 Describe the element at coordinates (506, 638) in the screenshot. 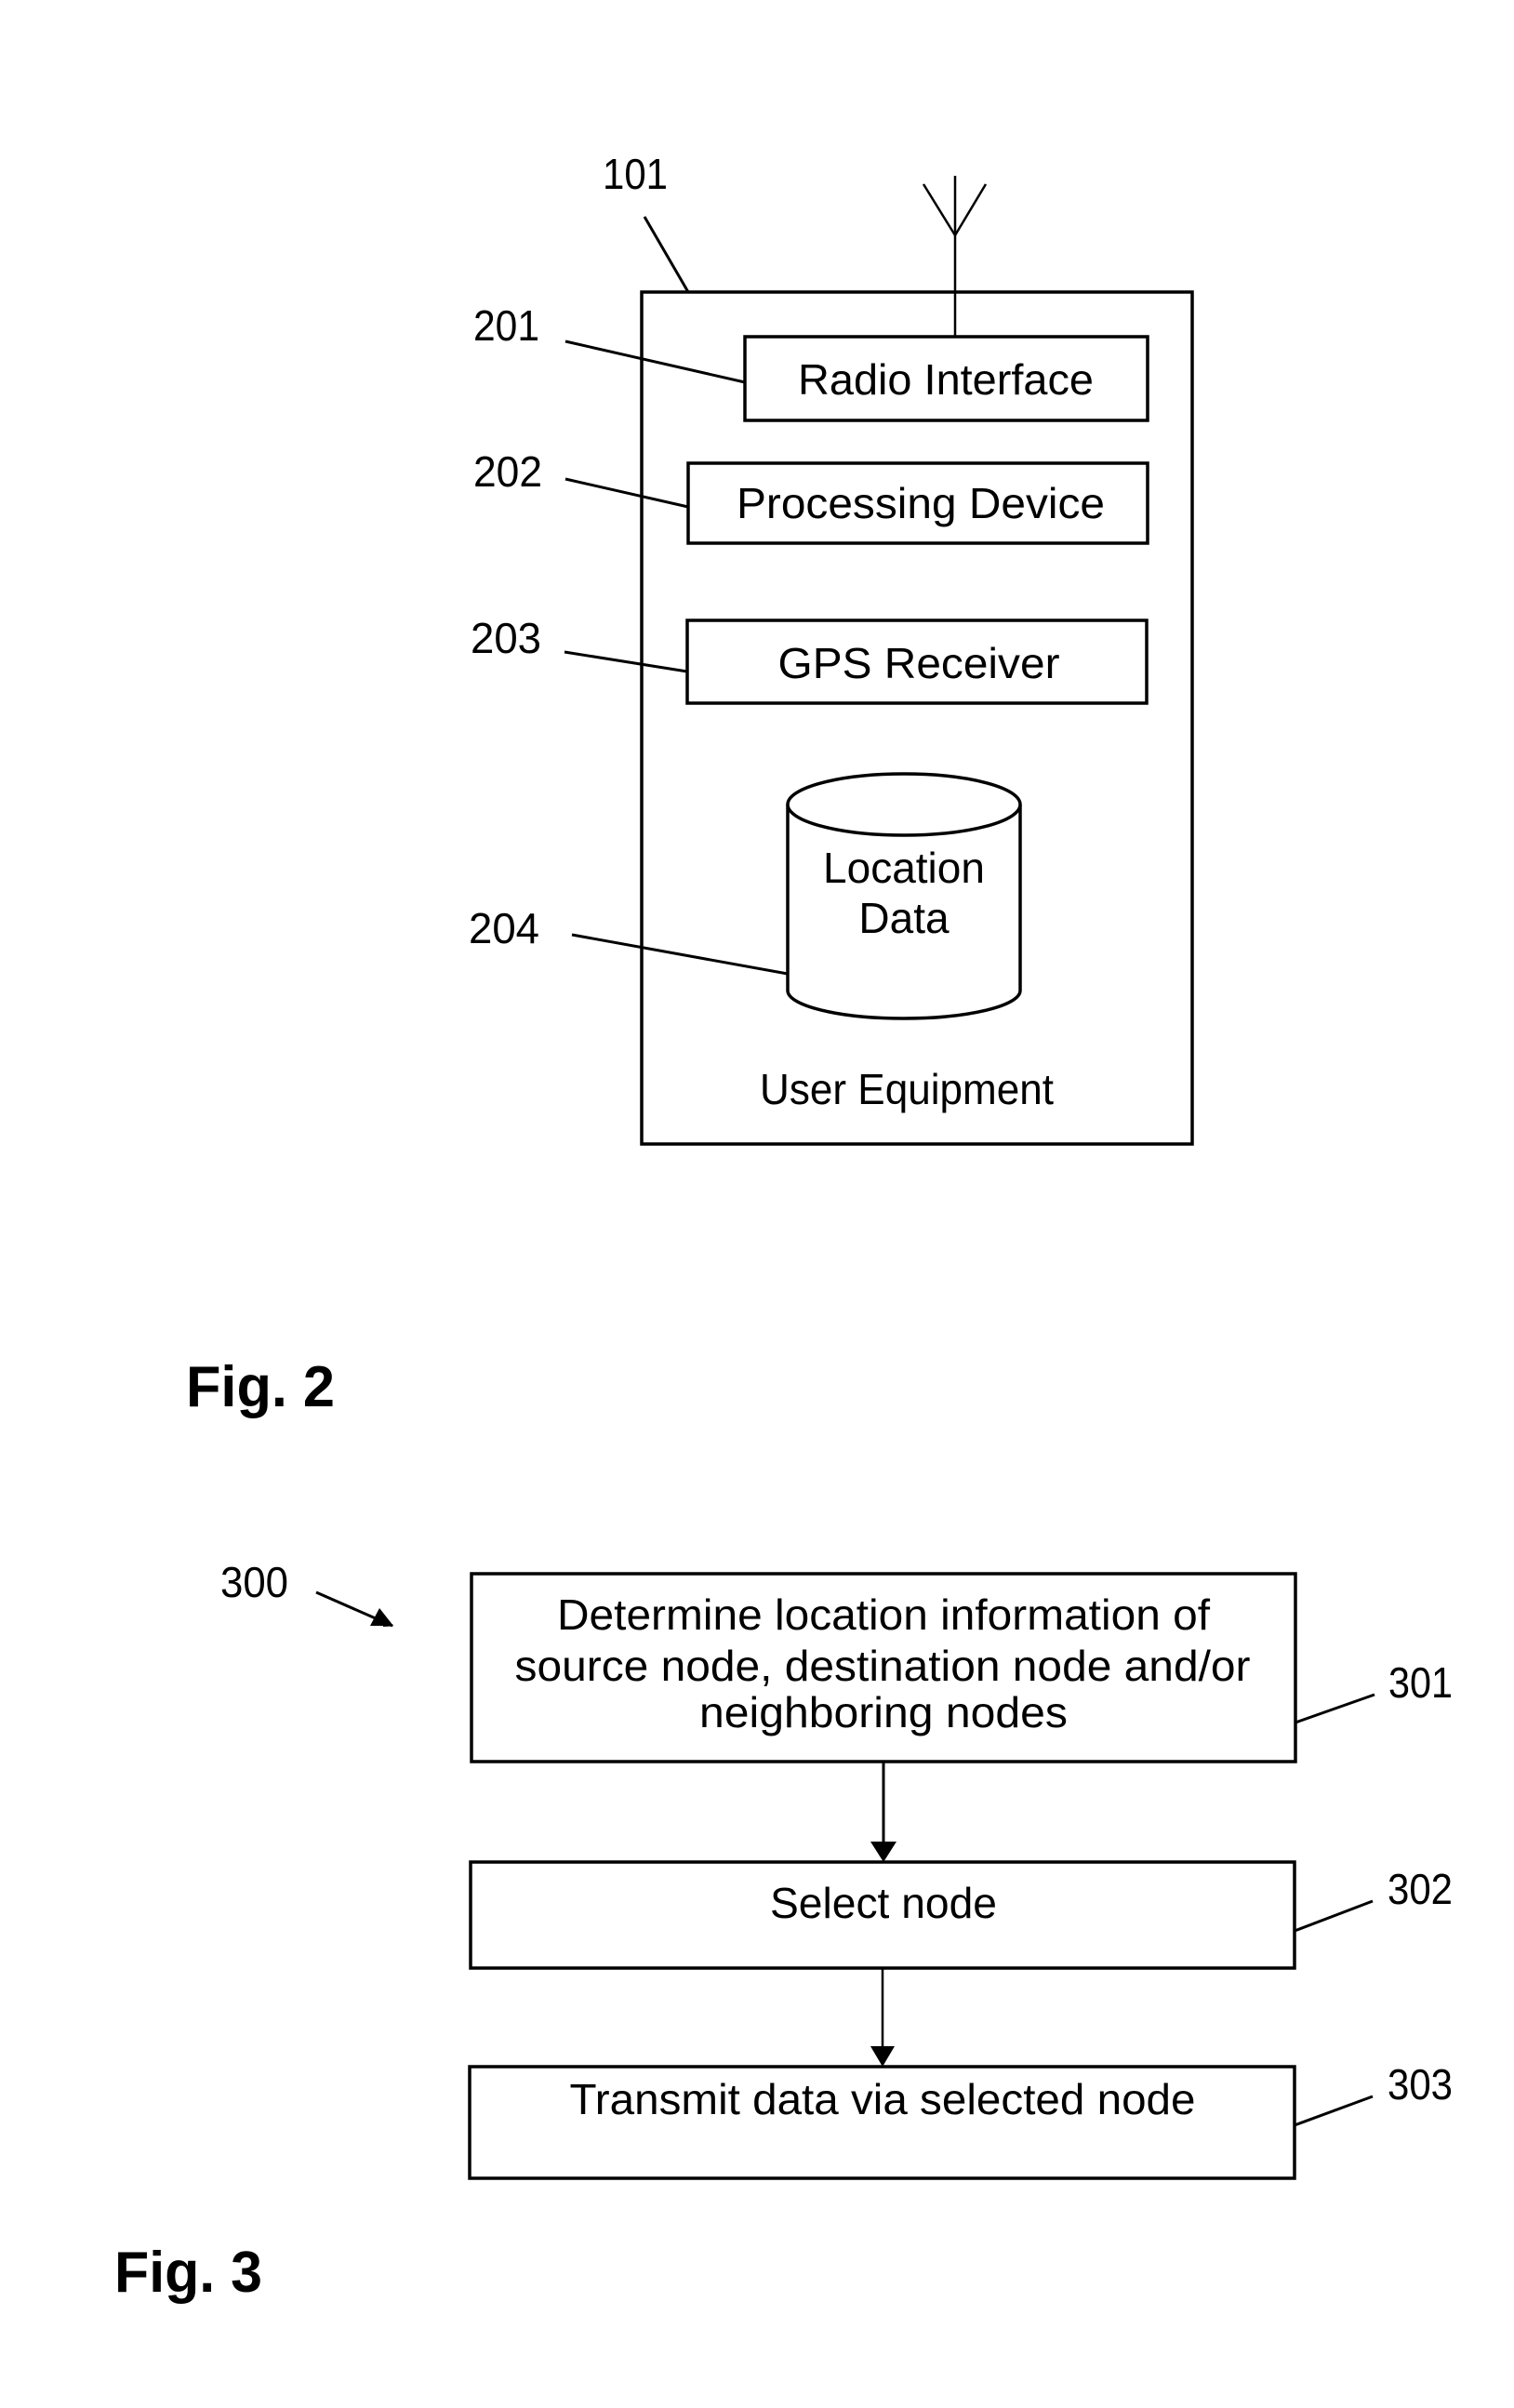

I see `ref-203-label: 203` at that location.